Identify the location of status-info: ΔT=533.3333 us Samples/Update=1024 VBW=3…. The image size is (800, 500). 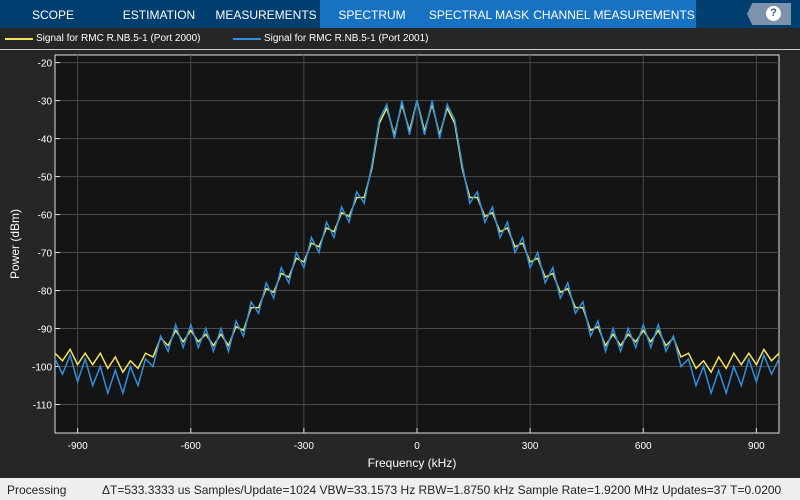
(442, 490).